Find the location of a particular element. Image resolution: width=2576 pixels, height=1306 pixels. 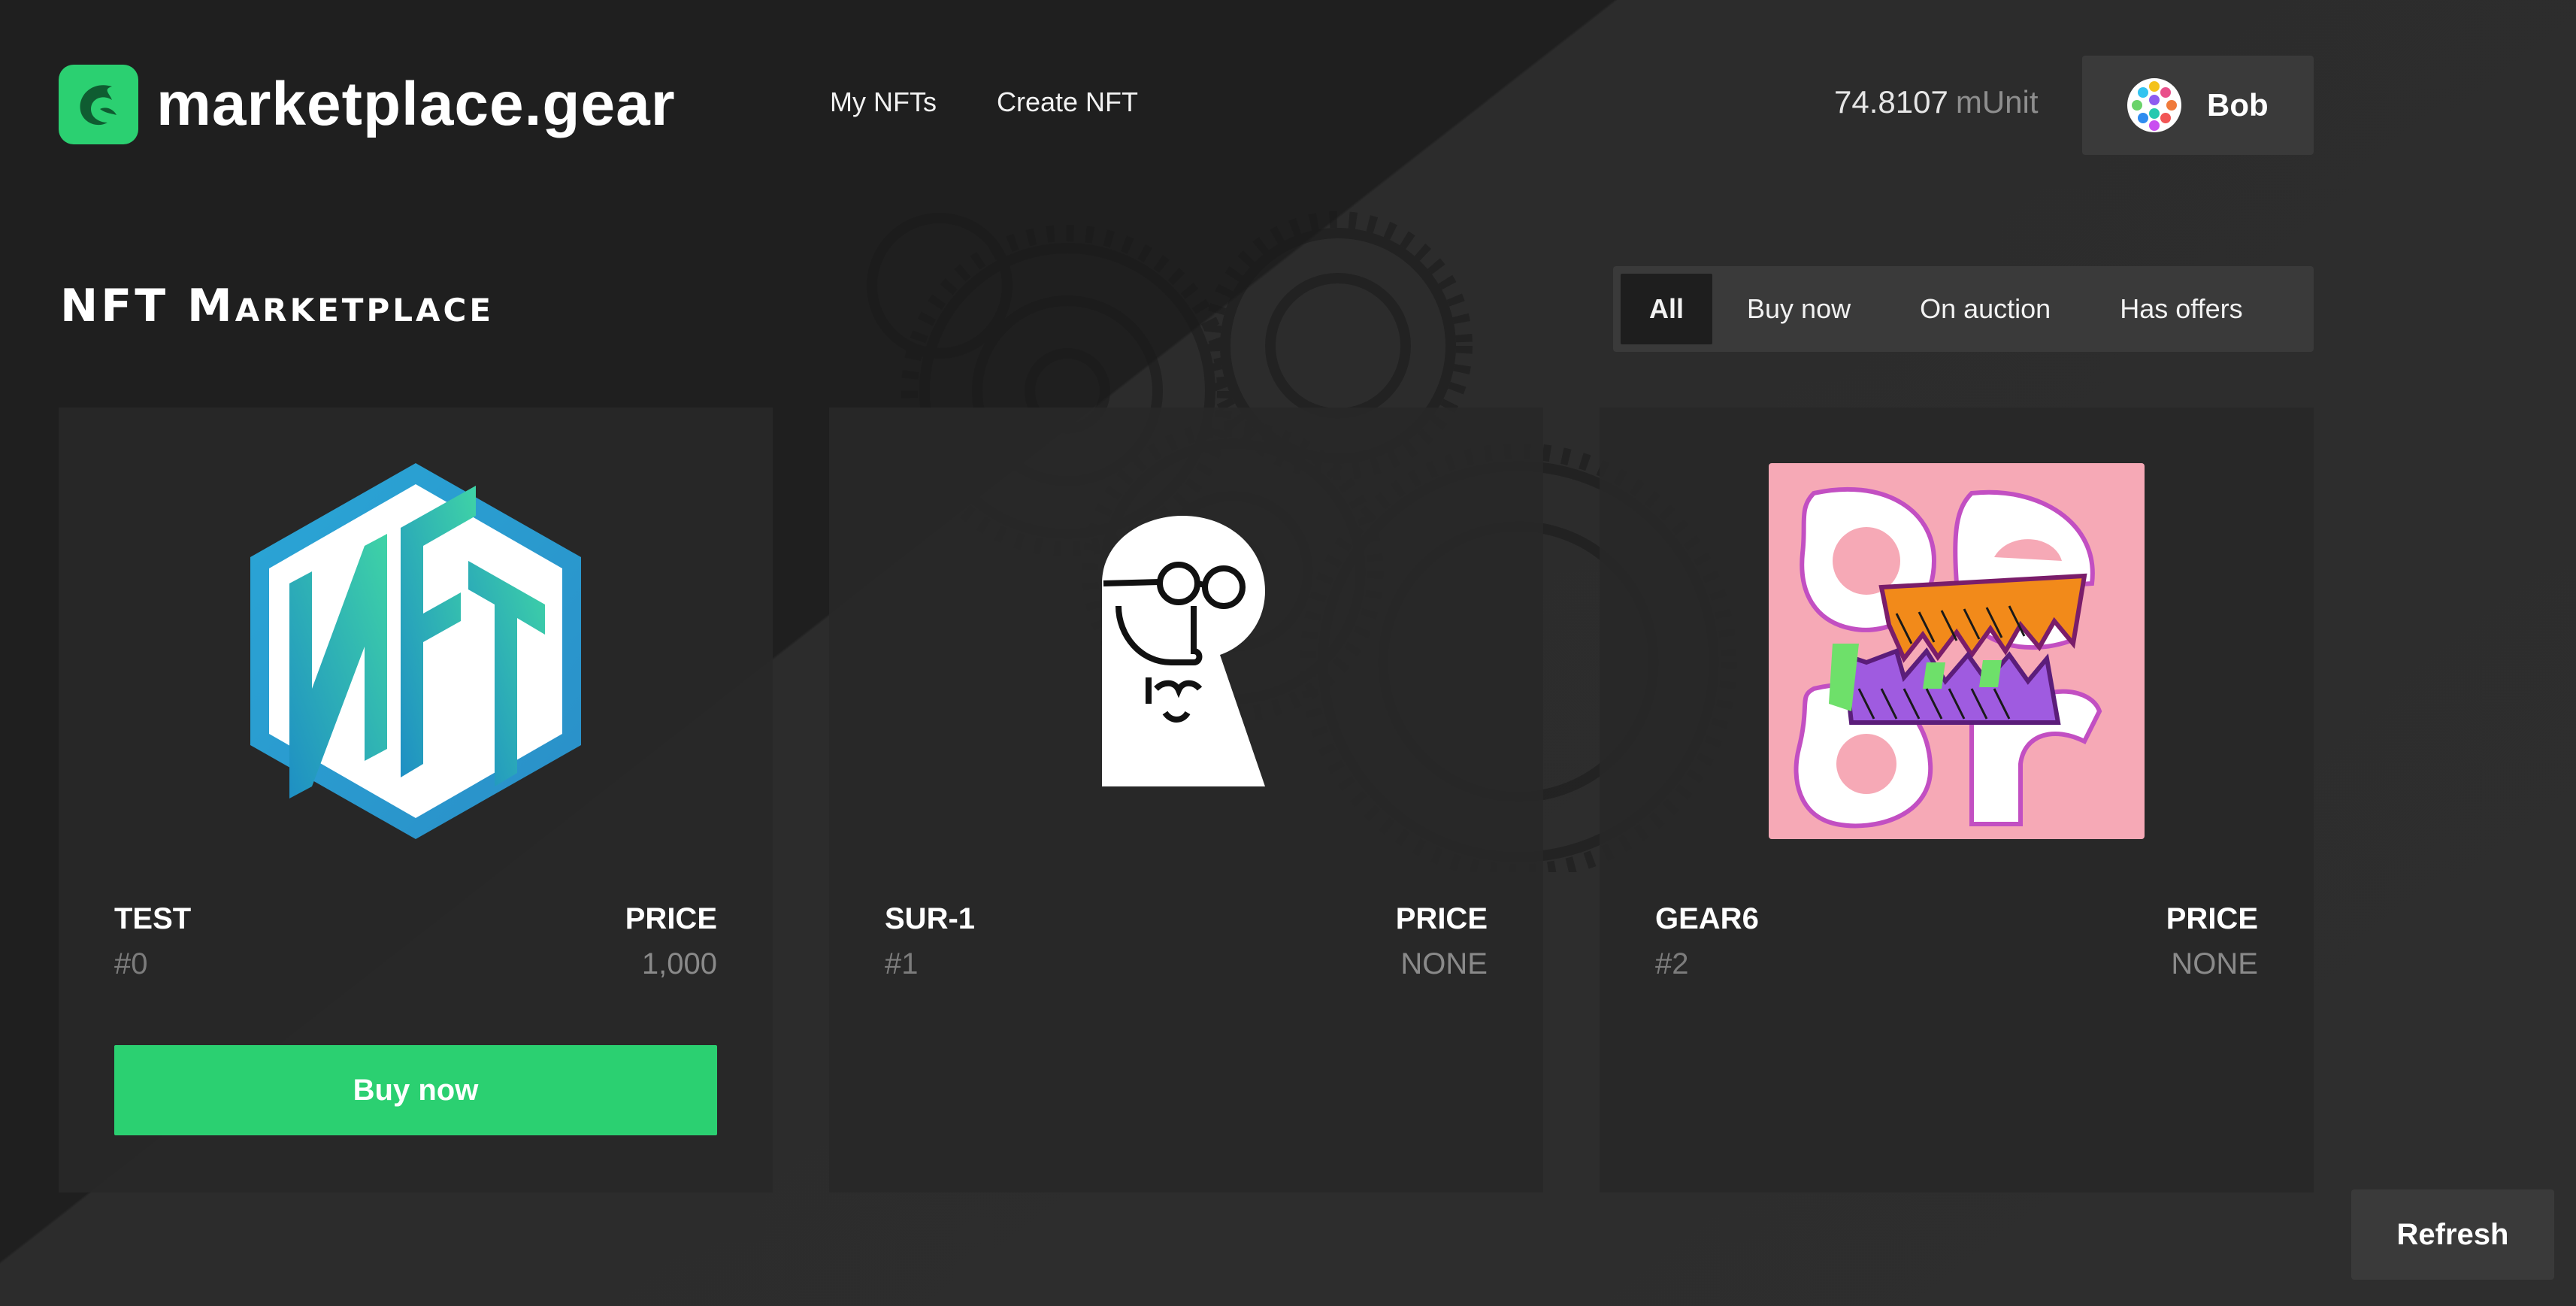

buy-now-button: Buy now is located at coordinates (415, 1090).